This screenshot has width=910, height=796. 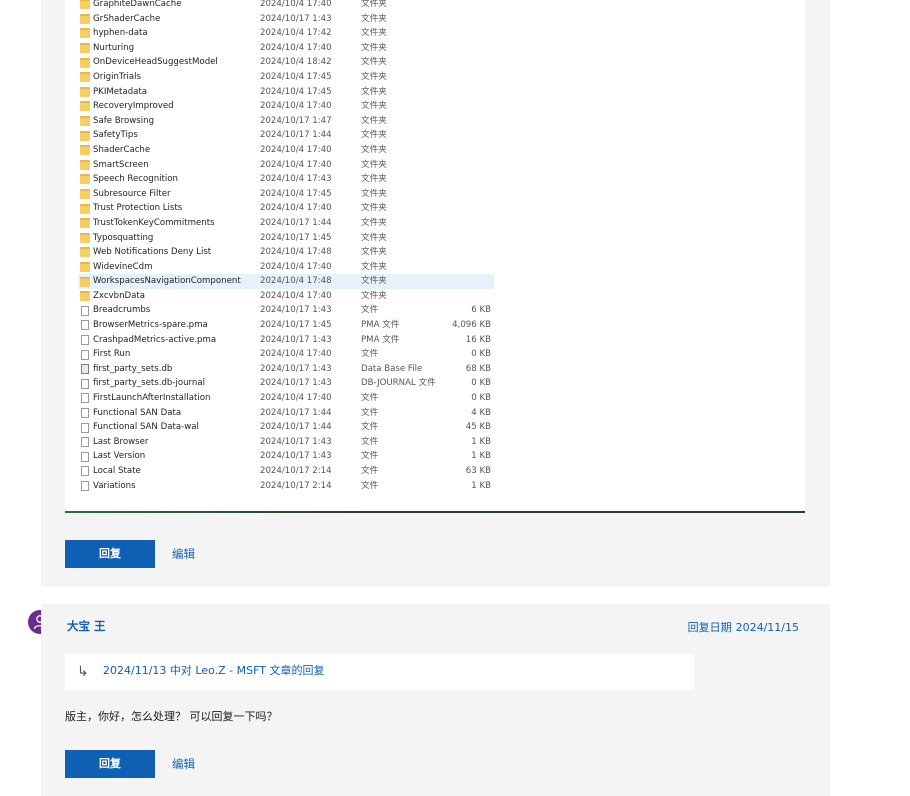 What do you see at coordinates (286, 456) in the screenshot?
I see `file-row: Last Version 2024/10/17 1:43 文件 1 KB` at bounding box center [286, 456].